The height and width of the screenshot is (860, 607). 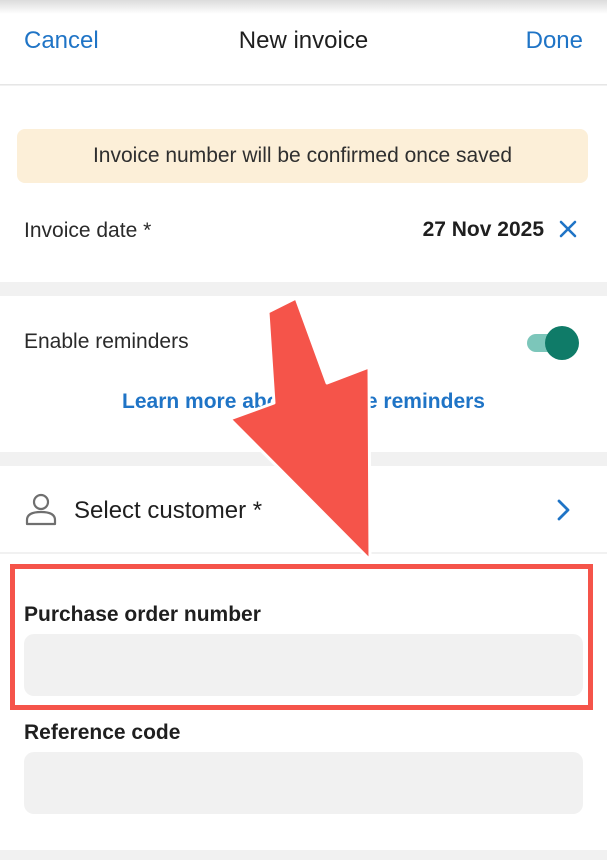 I want to click on select-customer-row: Select customer *, so click(x=303, y=509).